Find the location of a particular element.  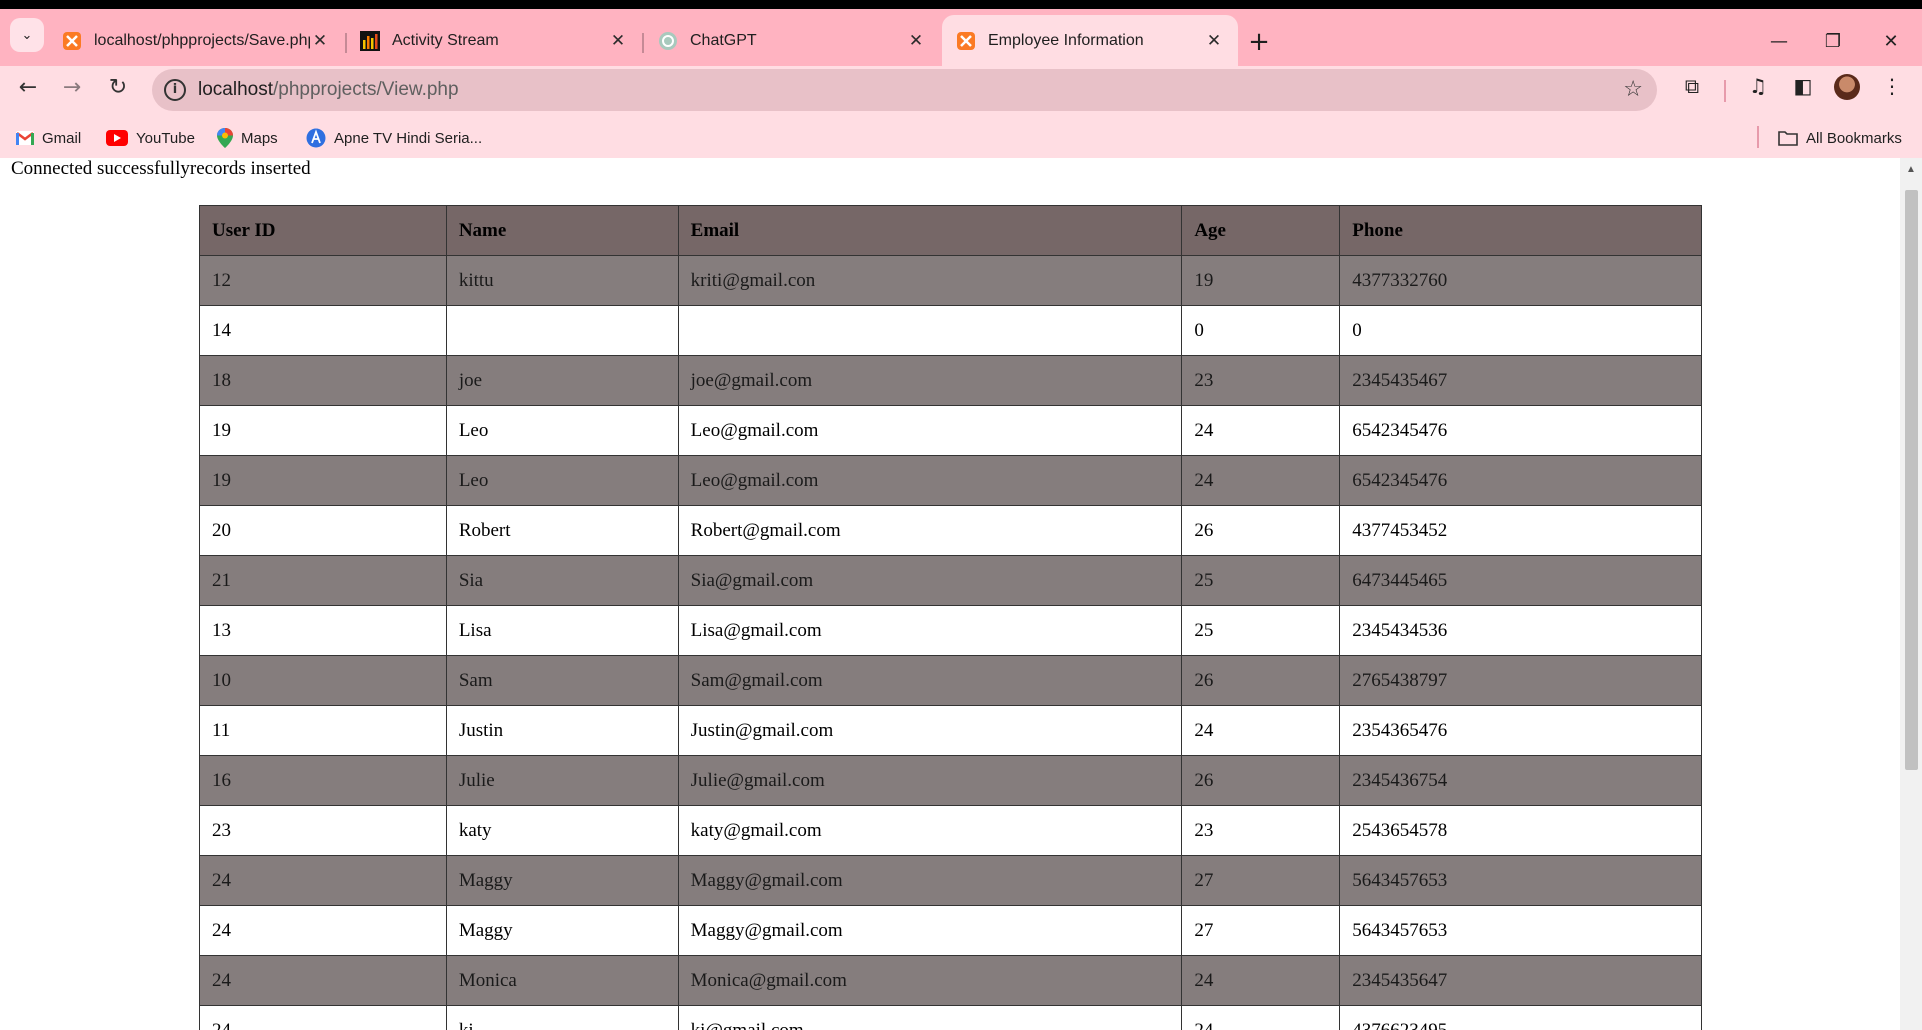

cell-name: Robert is located at coordinates (562, 530).